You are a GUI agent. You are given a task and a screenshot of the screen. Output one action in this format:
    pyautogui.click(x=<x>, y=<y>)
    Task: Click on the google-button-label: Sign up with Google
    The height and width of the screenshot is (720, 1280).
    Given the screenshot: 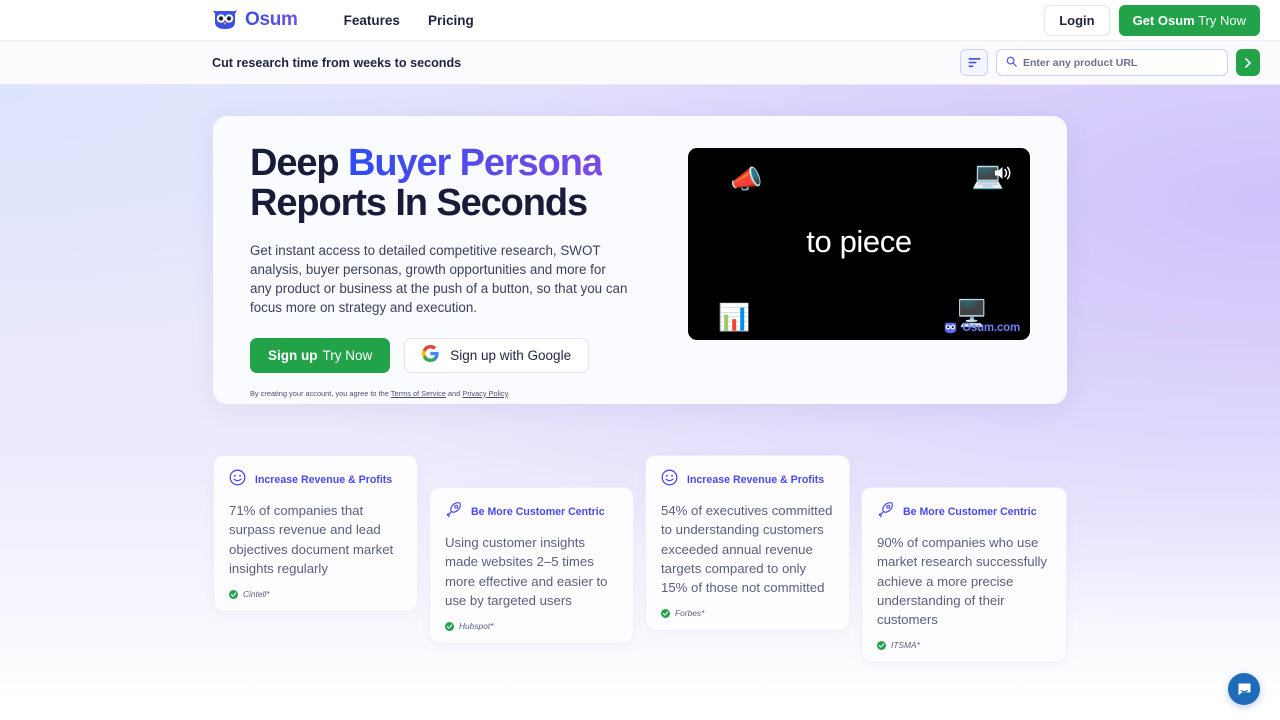 What is the action you would take?
    pyautogui.click(x=511, y=355)
    